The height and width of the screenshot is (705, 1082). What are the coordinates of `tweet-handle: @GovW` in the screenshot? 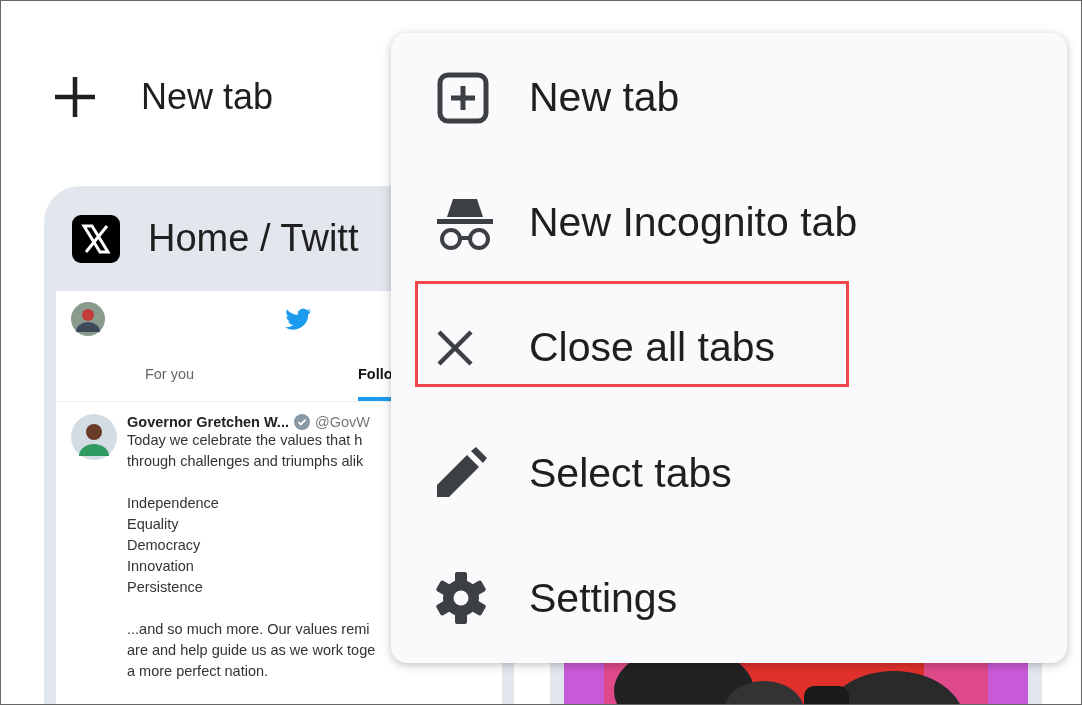 It's located at (342, 422).